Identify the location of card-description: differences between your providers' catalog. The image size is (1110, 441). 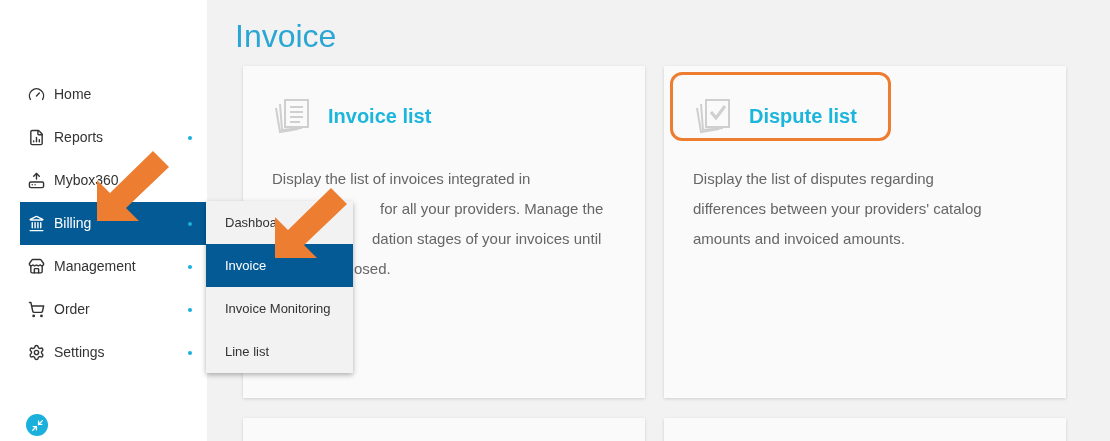
(837, 208).